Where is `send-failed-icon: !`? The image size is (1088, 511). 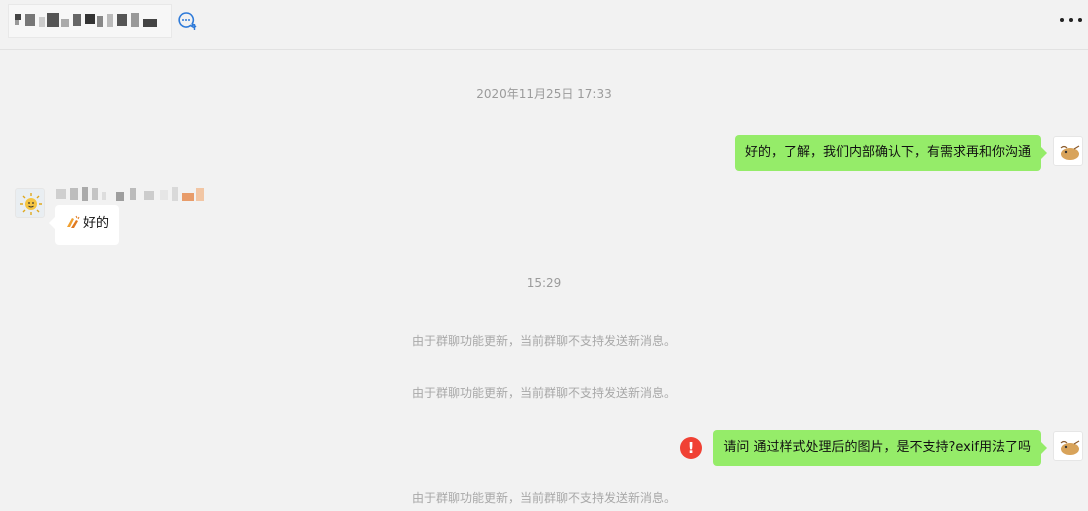 send-failed-icon: ! is located at coordinates (691, 448).